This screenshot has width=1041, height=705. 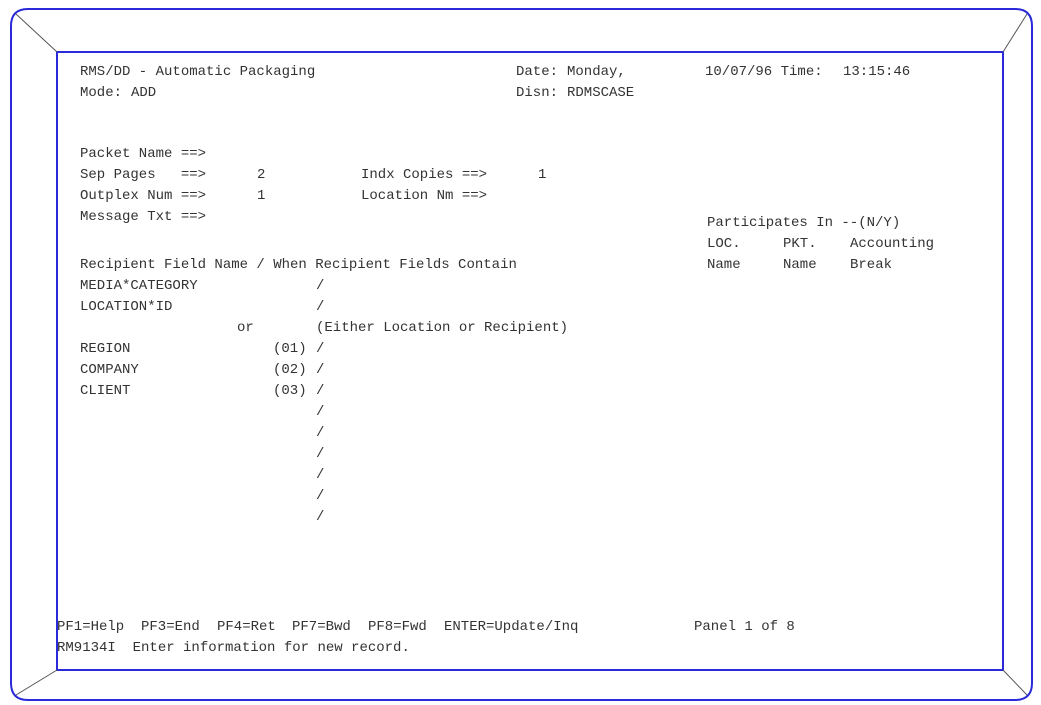 I want to click on indx-copies-label: Indx Copies ==>, so click(x=424, y=175).